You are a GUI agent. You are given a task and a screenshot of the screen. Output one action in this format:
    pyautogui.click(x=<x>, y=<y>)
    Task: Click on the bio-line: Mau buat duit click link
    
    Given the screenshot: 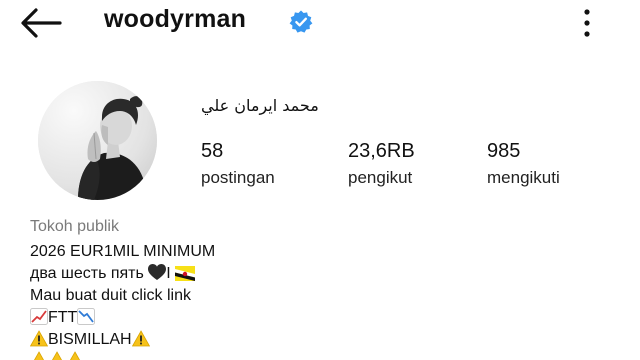 What is the action you would take?
    pyautogui.click(x=110, y=295)
    